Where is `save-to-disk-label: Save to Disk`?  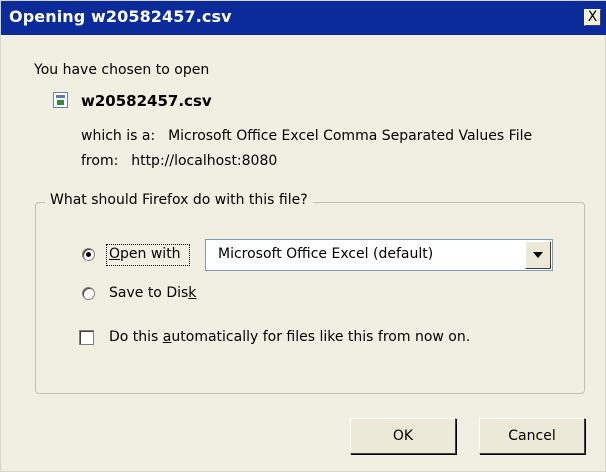
save-to-disk-label: Save to Disk is located at coordinates (152, 293).